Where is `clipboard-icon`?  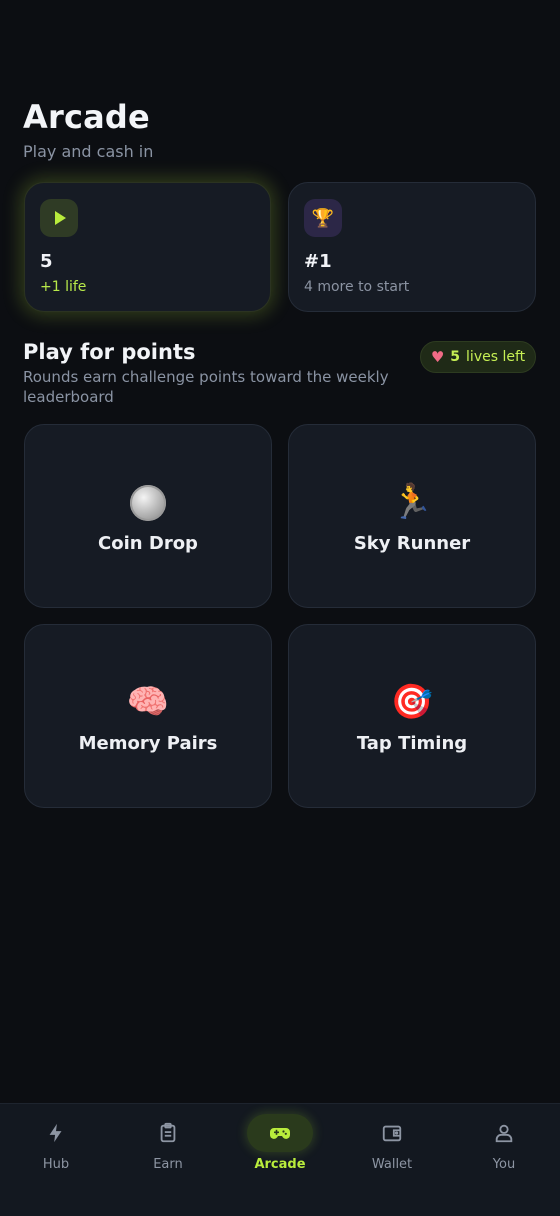
clipboard-icon is located at coordinates (168, 1133).